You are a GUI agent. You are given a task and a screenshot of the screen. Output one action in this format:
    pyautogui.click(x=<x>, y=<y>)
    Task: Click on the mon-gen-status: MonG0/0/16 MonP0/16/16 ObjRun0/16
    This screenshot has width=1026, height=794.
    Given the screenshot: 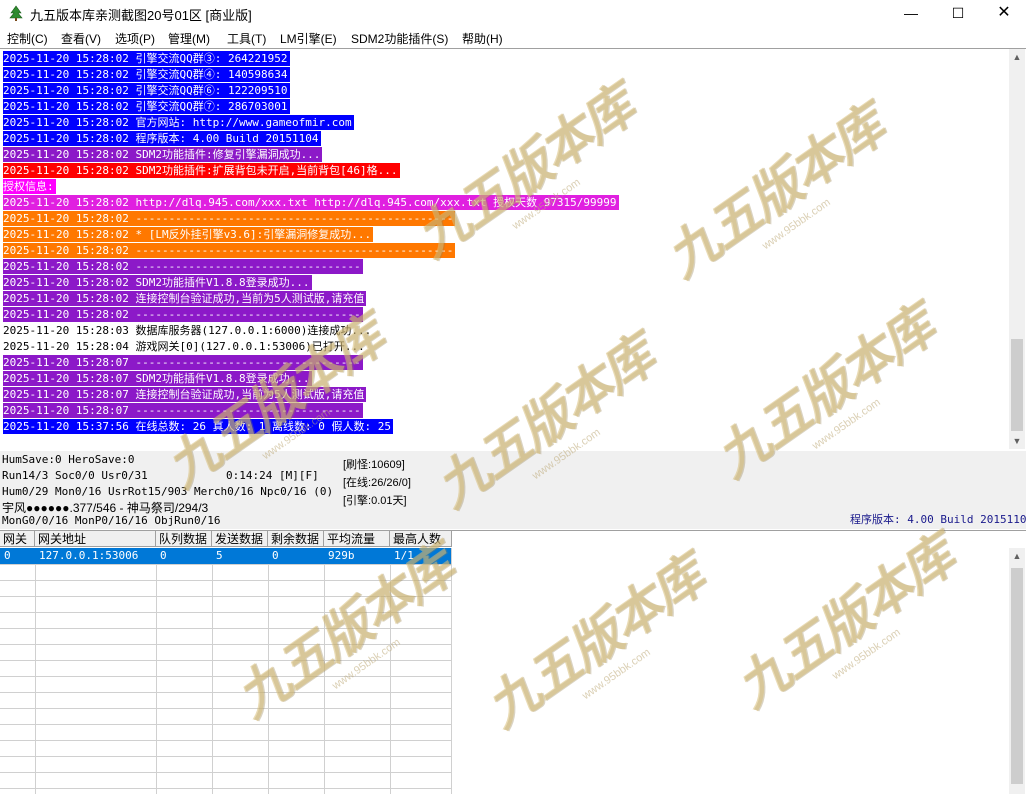 What is the action you would take?
    pyautogui.click(x=111, y=520)
    